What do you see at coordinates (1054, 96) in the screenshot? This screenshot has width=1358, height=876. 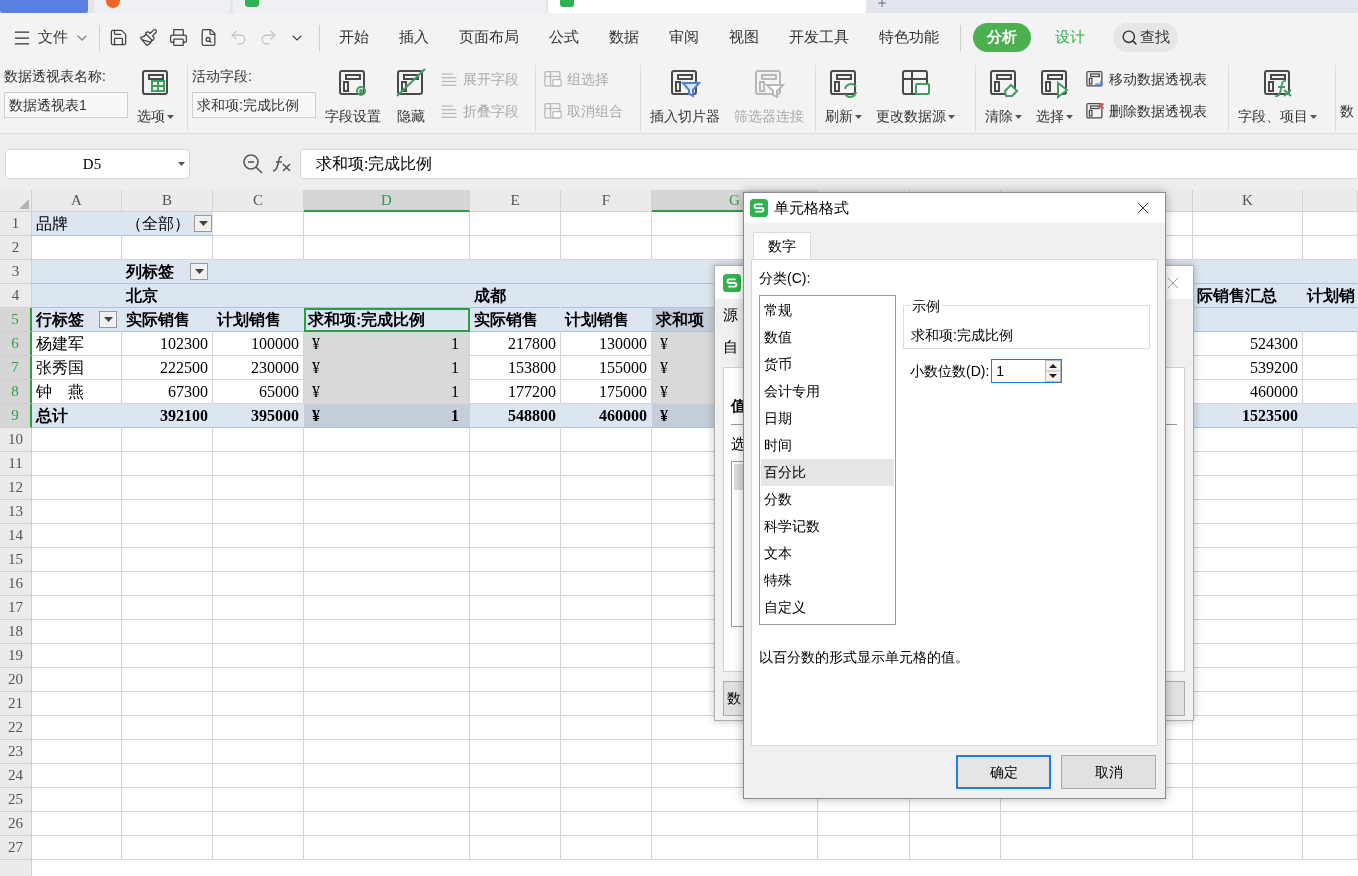 I see `ribbon-button: 选择` at bounding box center [1054, 96].